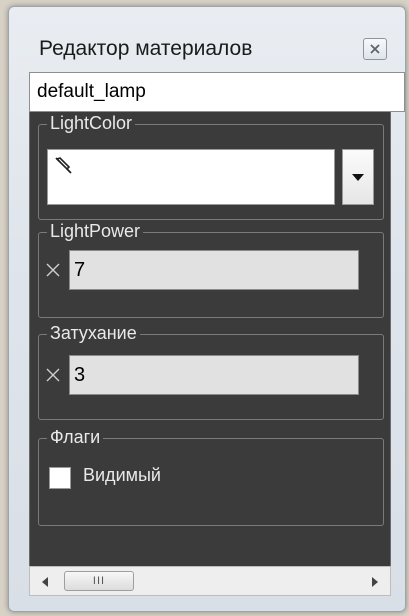 This screenshot has width=409, height=616. I want to click on light-color-dropdown-button, so click(358, 177).